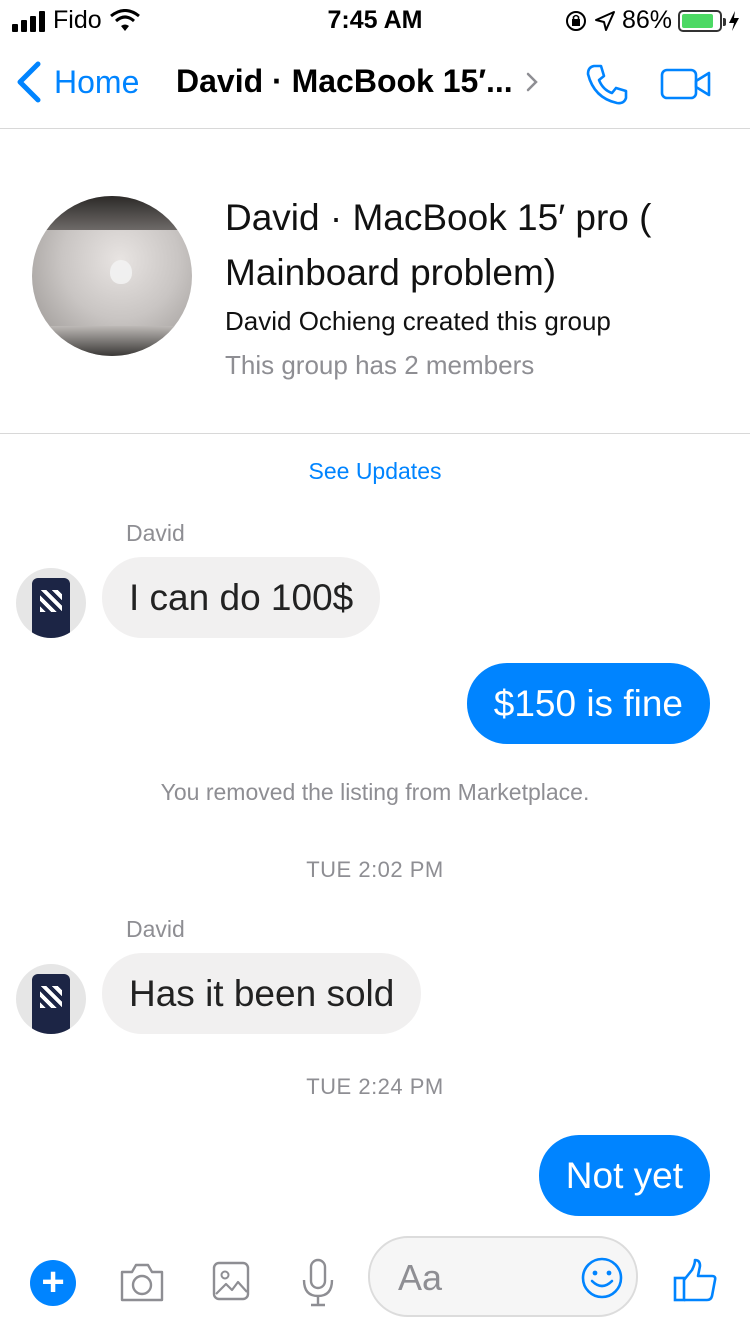  I want to click on camera-icon, so click(142, 1282).